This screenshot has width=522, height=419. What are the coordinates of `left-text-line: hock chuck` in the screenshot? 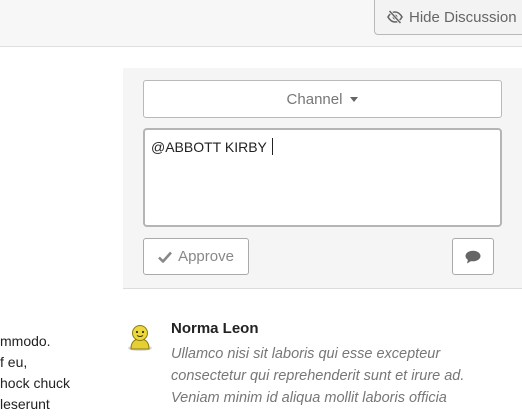 It's located at (35, 383).